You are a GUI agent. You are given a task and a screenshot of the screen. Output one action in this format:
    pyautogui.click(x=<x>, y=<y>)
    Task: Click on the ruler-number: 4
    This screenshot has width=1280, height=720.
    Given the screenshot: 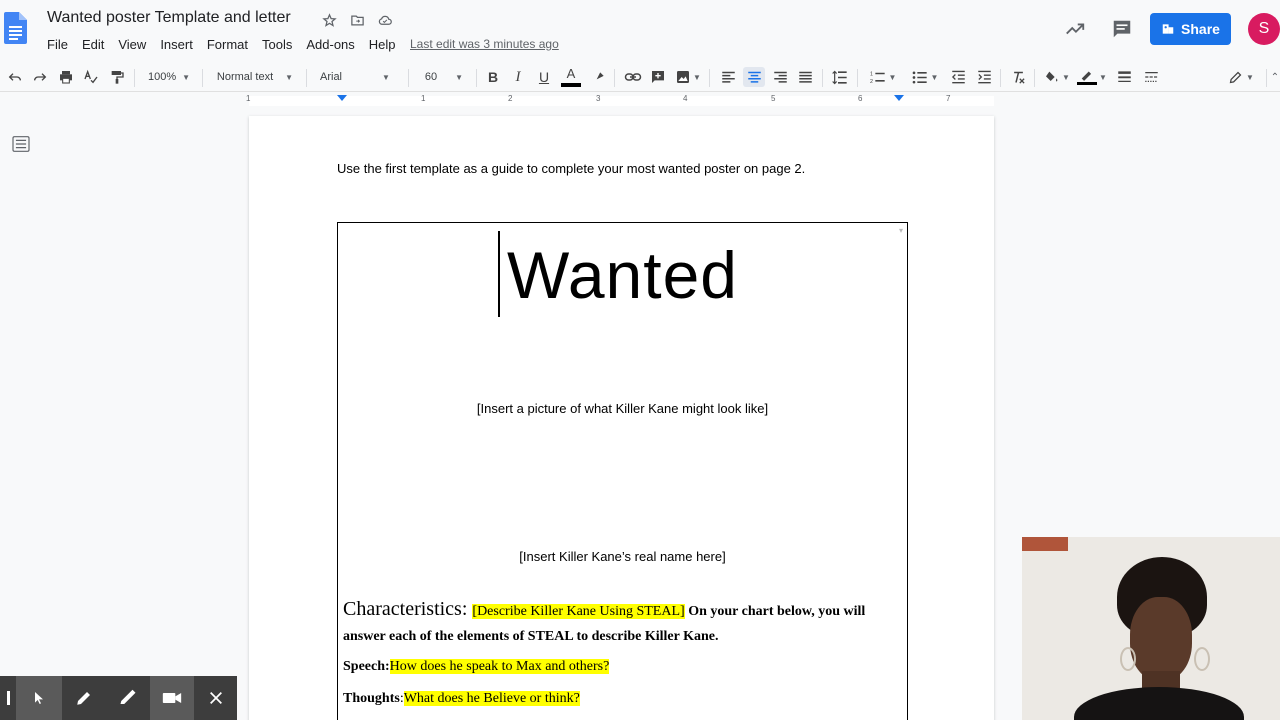 What is the action you would take?
    pyautogui.click(x=685, y=98)
    